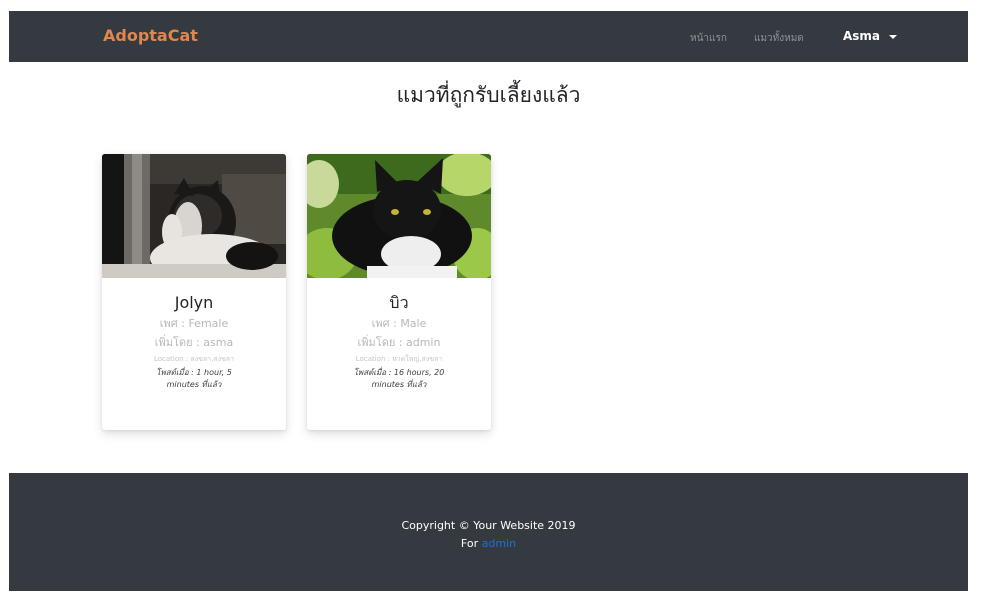 The height and width of the screenshot is (594, 984). What do you see at coordinates (194, 378) in the screenshot?
I see `cat-posted-time: โพสต์เมื่อ : 1 hour, 5 minutes ที่แล้ว` at bounding box center [194, 378].